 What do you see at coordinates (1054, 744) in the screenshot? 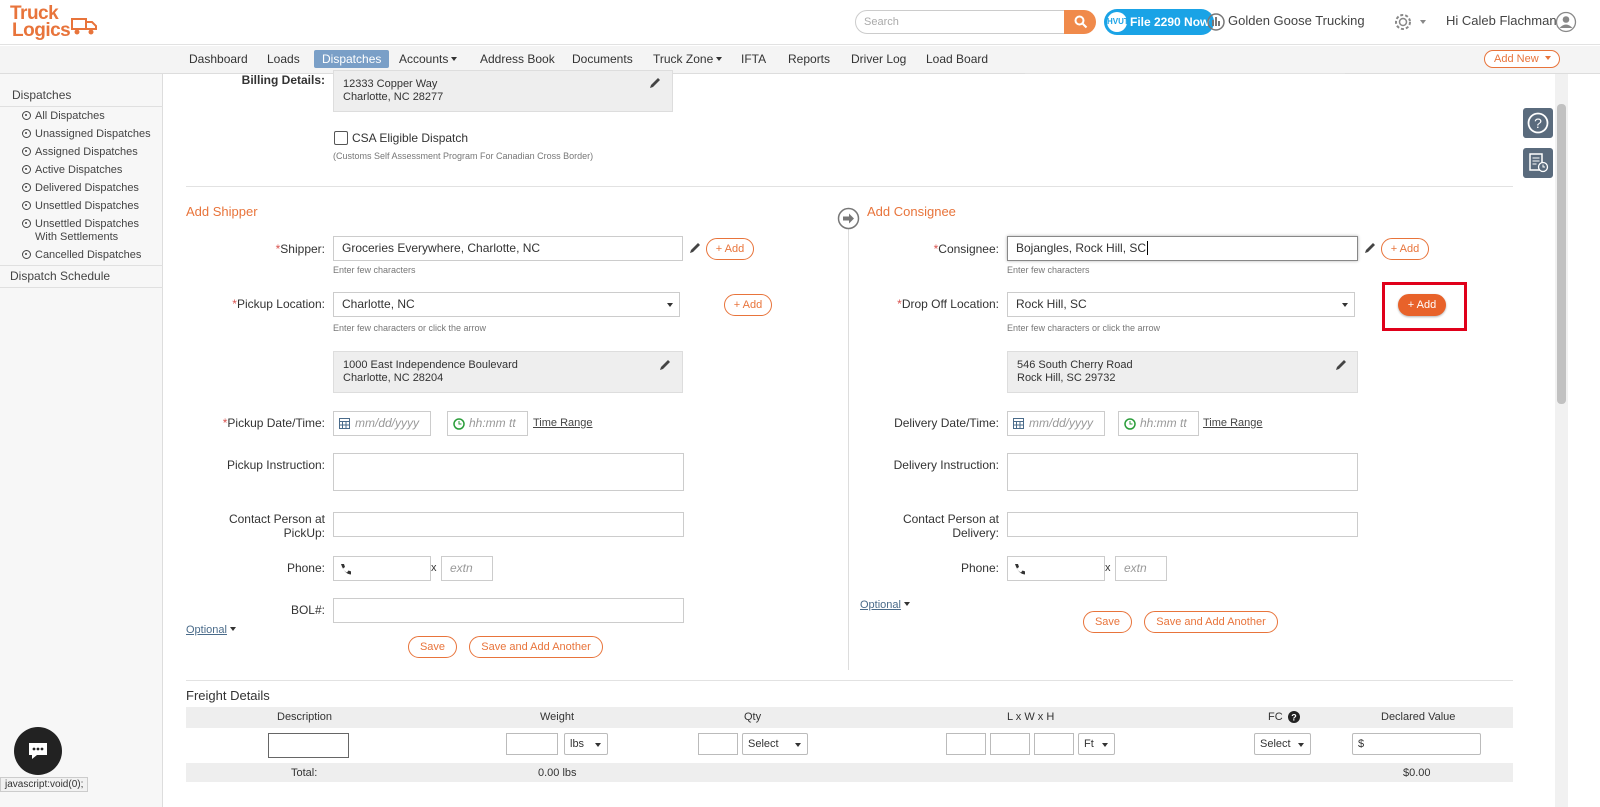
I see `freight-height-input` at bounding box center [1054, 744].